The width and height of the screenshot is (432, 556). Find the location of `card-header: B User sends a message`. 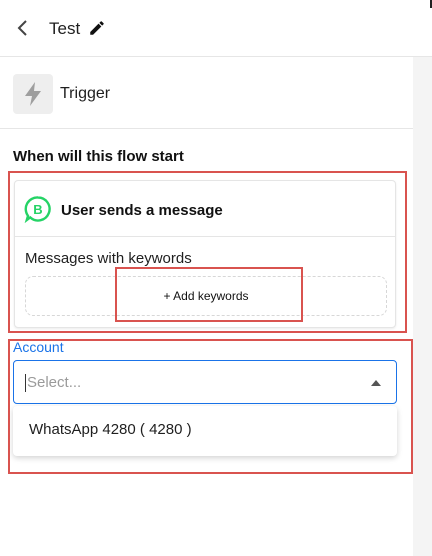

card-header: B User sends a message is located at coordinates (205, 209).